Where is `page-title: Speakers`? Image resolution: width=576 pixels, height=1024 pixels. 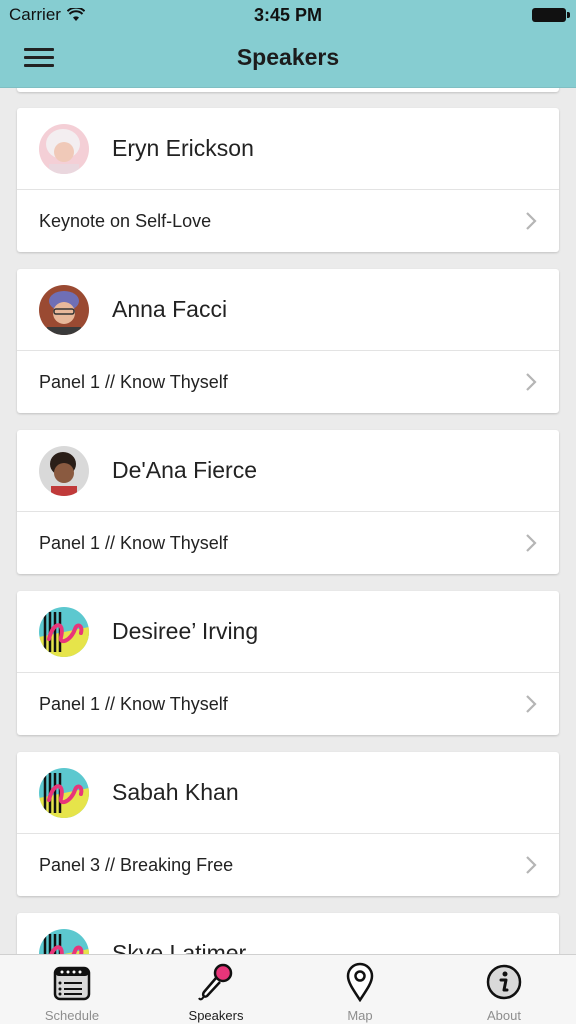 page-title: Speakers is located at coordinates (288, 57).